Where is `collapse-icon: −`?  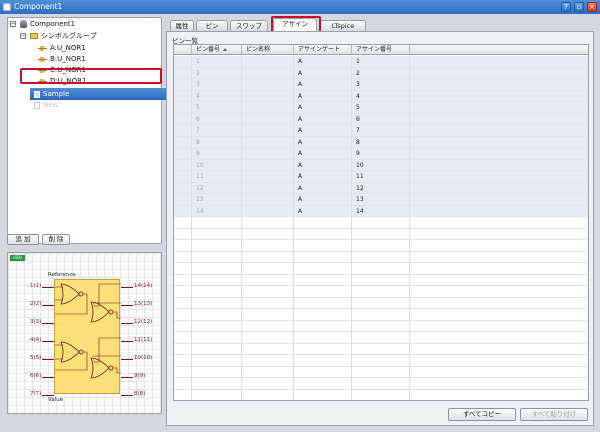
collapse-icon: − is located at coordinates (23, 36).